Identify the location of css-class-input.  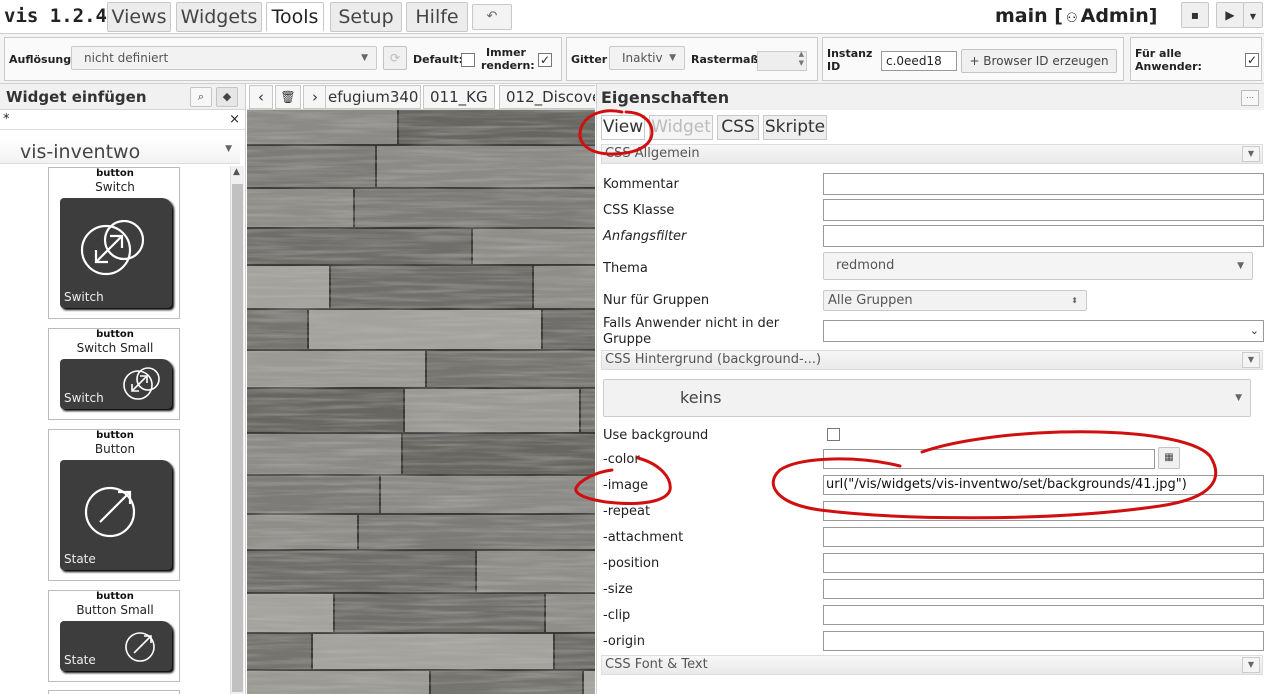
(1043, 210).